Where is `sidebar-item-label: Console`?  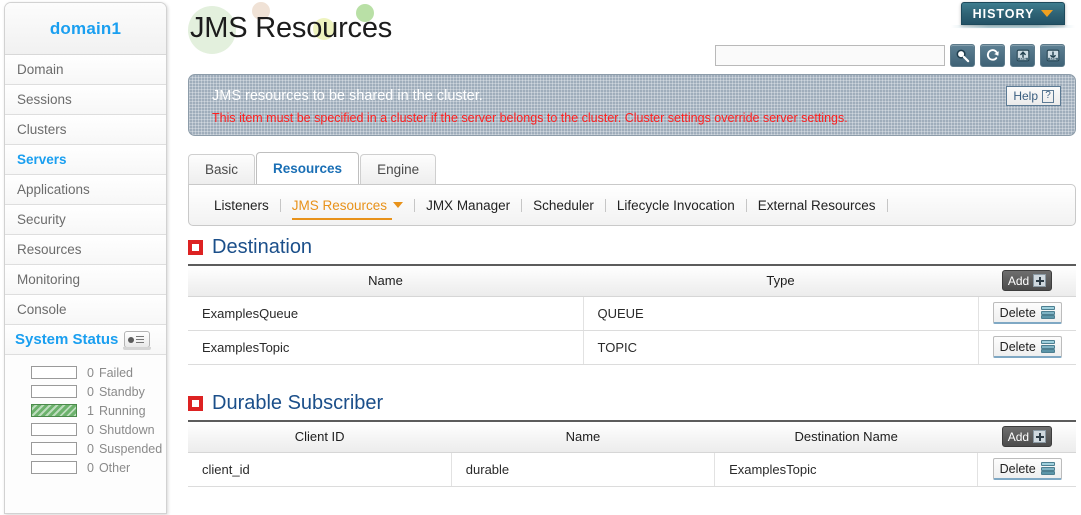 sidebar-item-label: Console is located at coordinates (42, 309).